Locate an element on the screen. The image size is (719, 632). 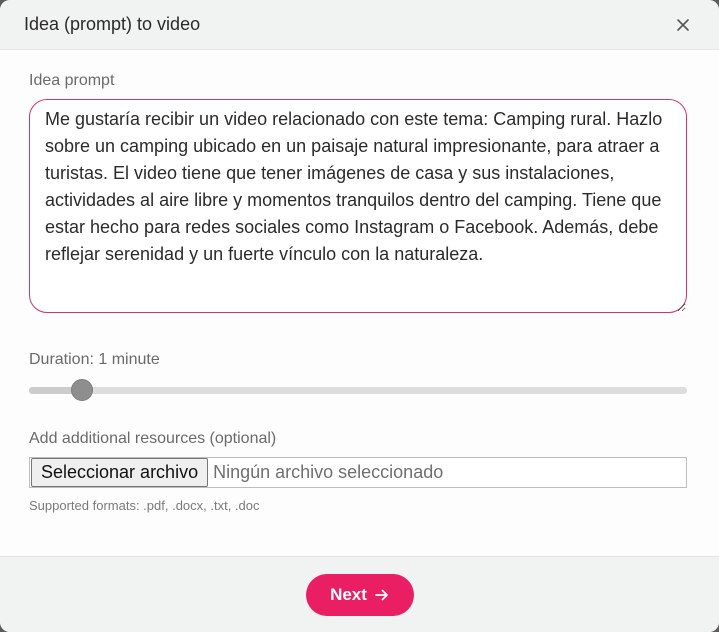
duration-slider is located at coordinates (358, 390).